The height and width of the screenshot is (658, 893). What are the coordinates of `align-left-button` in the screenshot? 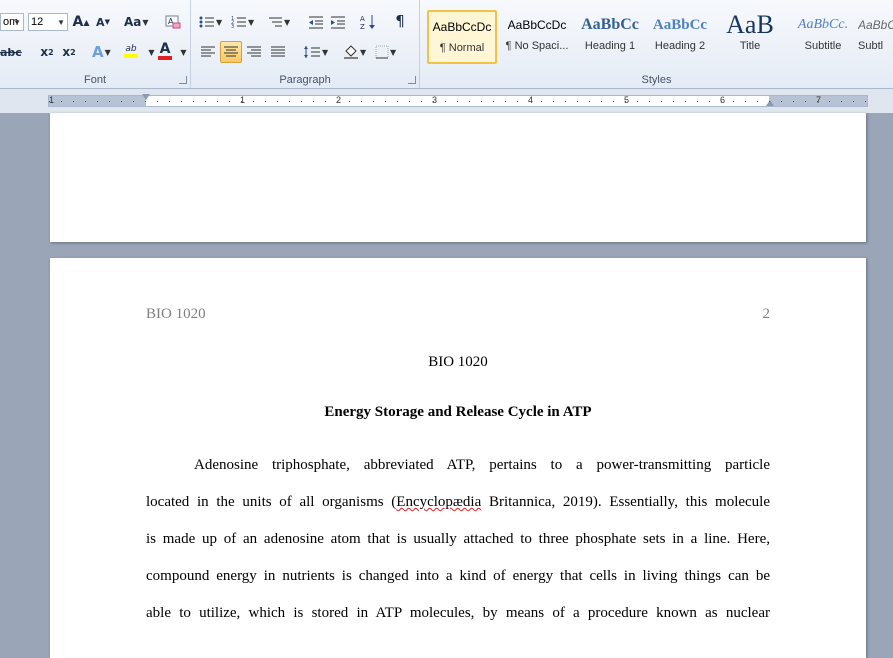 It's located at (208, 52).